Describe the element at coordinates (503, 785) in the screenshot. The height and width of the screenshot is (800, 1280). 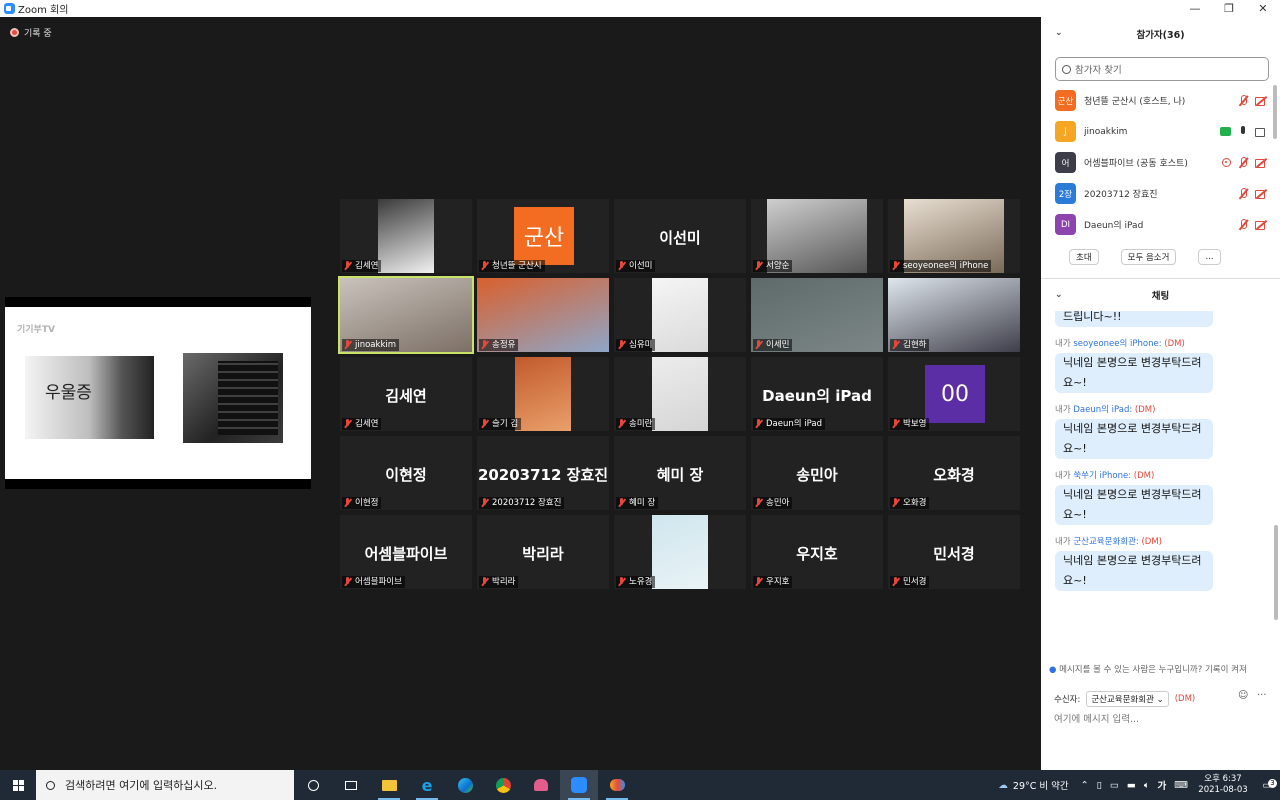
I see `chrome-icon` at that location.